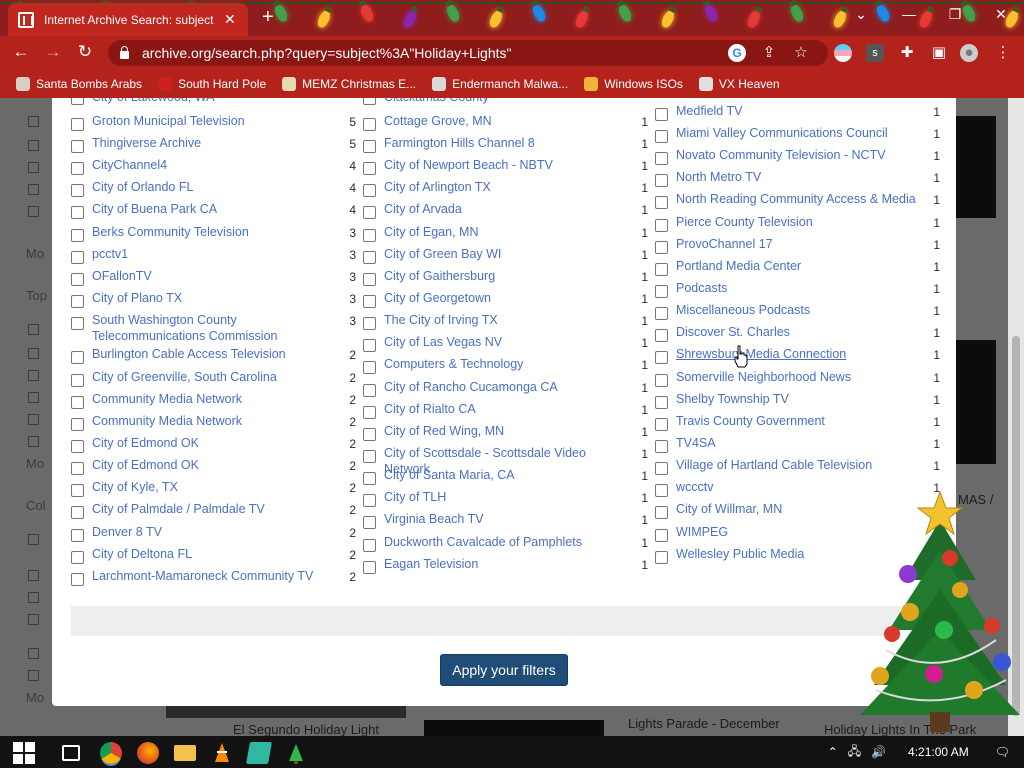 The height and width of the screenshot is (768, 1024). I want to click on tab-close-icon: ✕, so click(230, 19).